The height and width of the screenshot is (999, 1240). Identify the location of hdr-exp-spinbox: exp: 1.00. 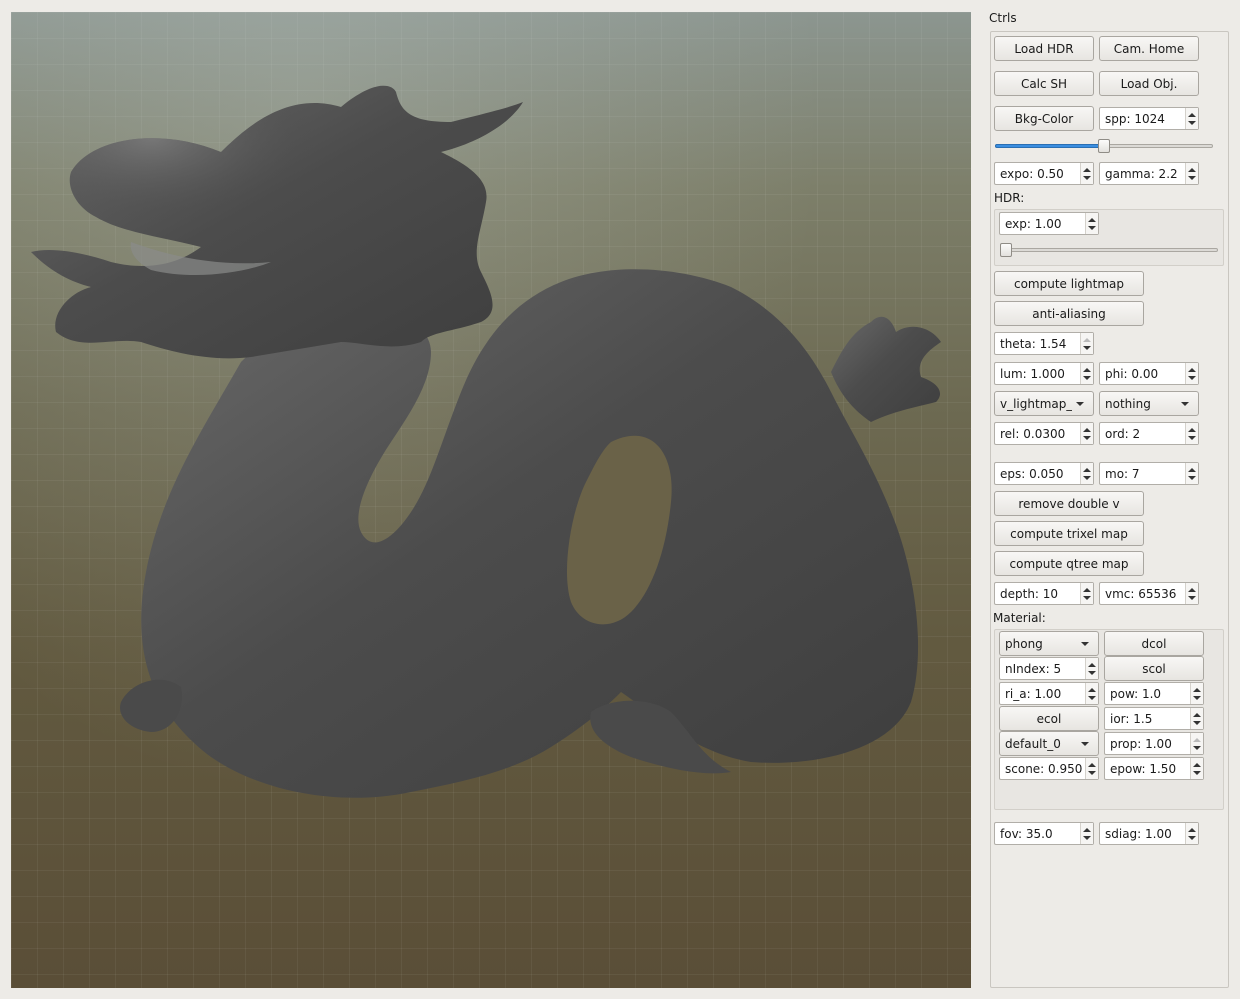
(1049, 223).